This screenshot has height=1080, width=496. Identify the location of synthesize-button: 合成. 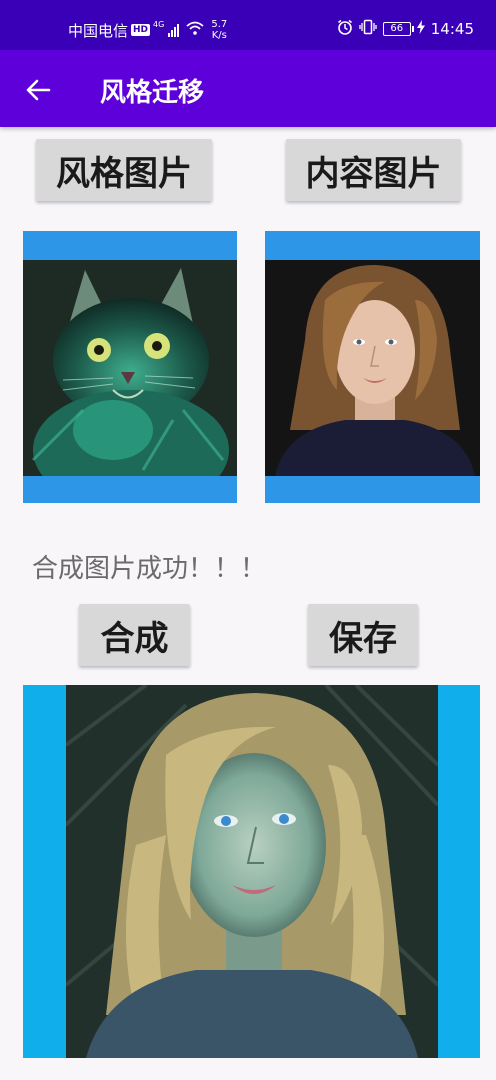
(134, 635).